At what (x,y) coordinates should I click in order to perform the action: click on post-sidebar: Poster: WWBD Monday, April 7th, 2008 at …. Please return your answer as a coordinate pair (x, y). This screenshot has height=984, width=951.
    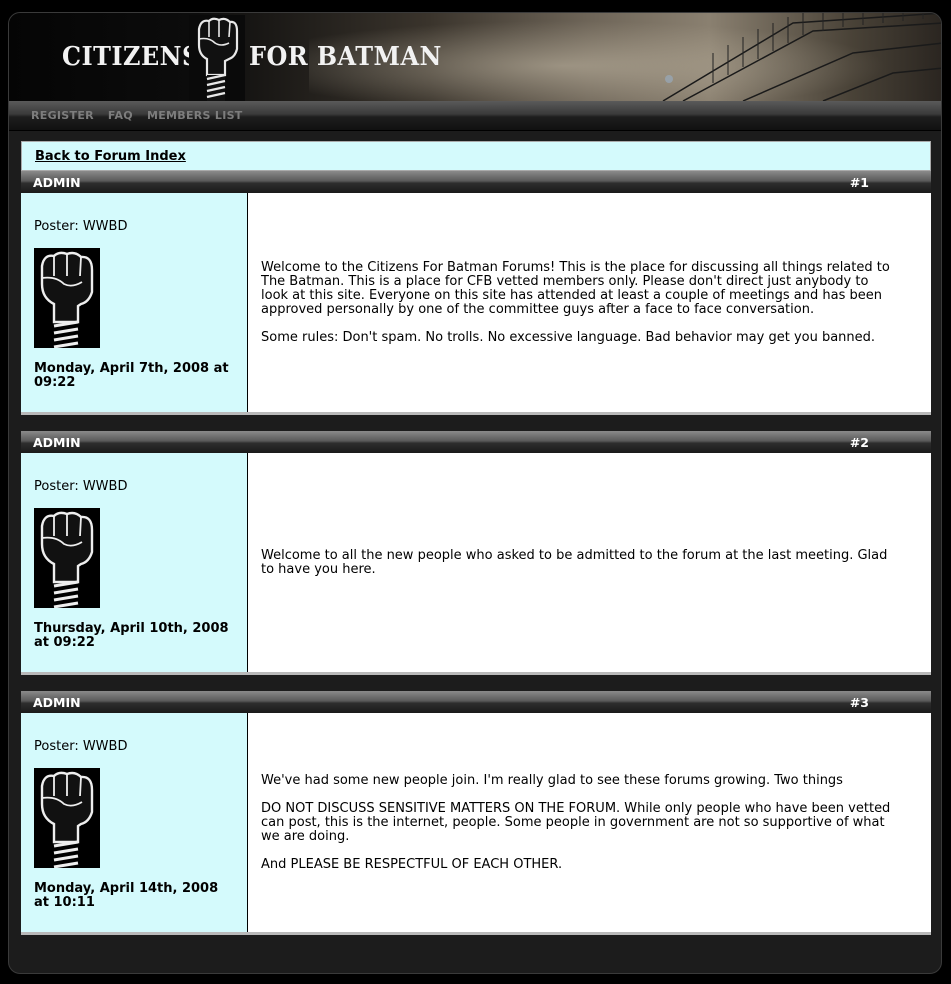
    Looking at the image, I should click on (134, 302).